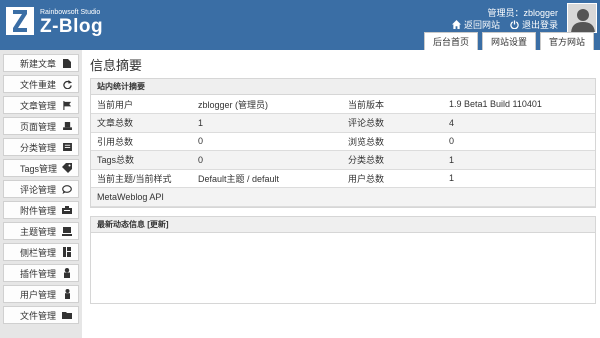  I want to click on rebuild-icon, so click(67, 84).